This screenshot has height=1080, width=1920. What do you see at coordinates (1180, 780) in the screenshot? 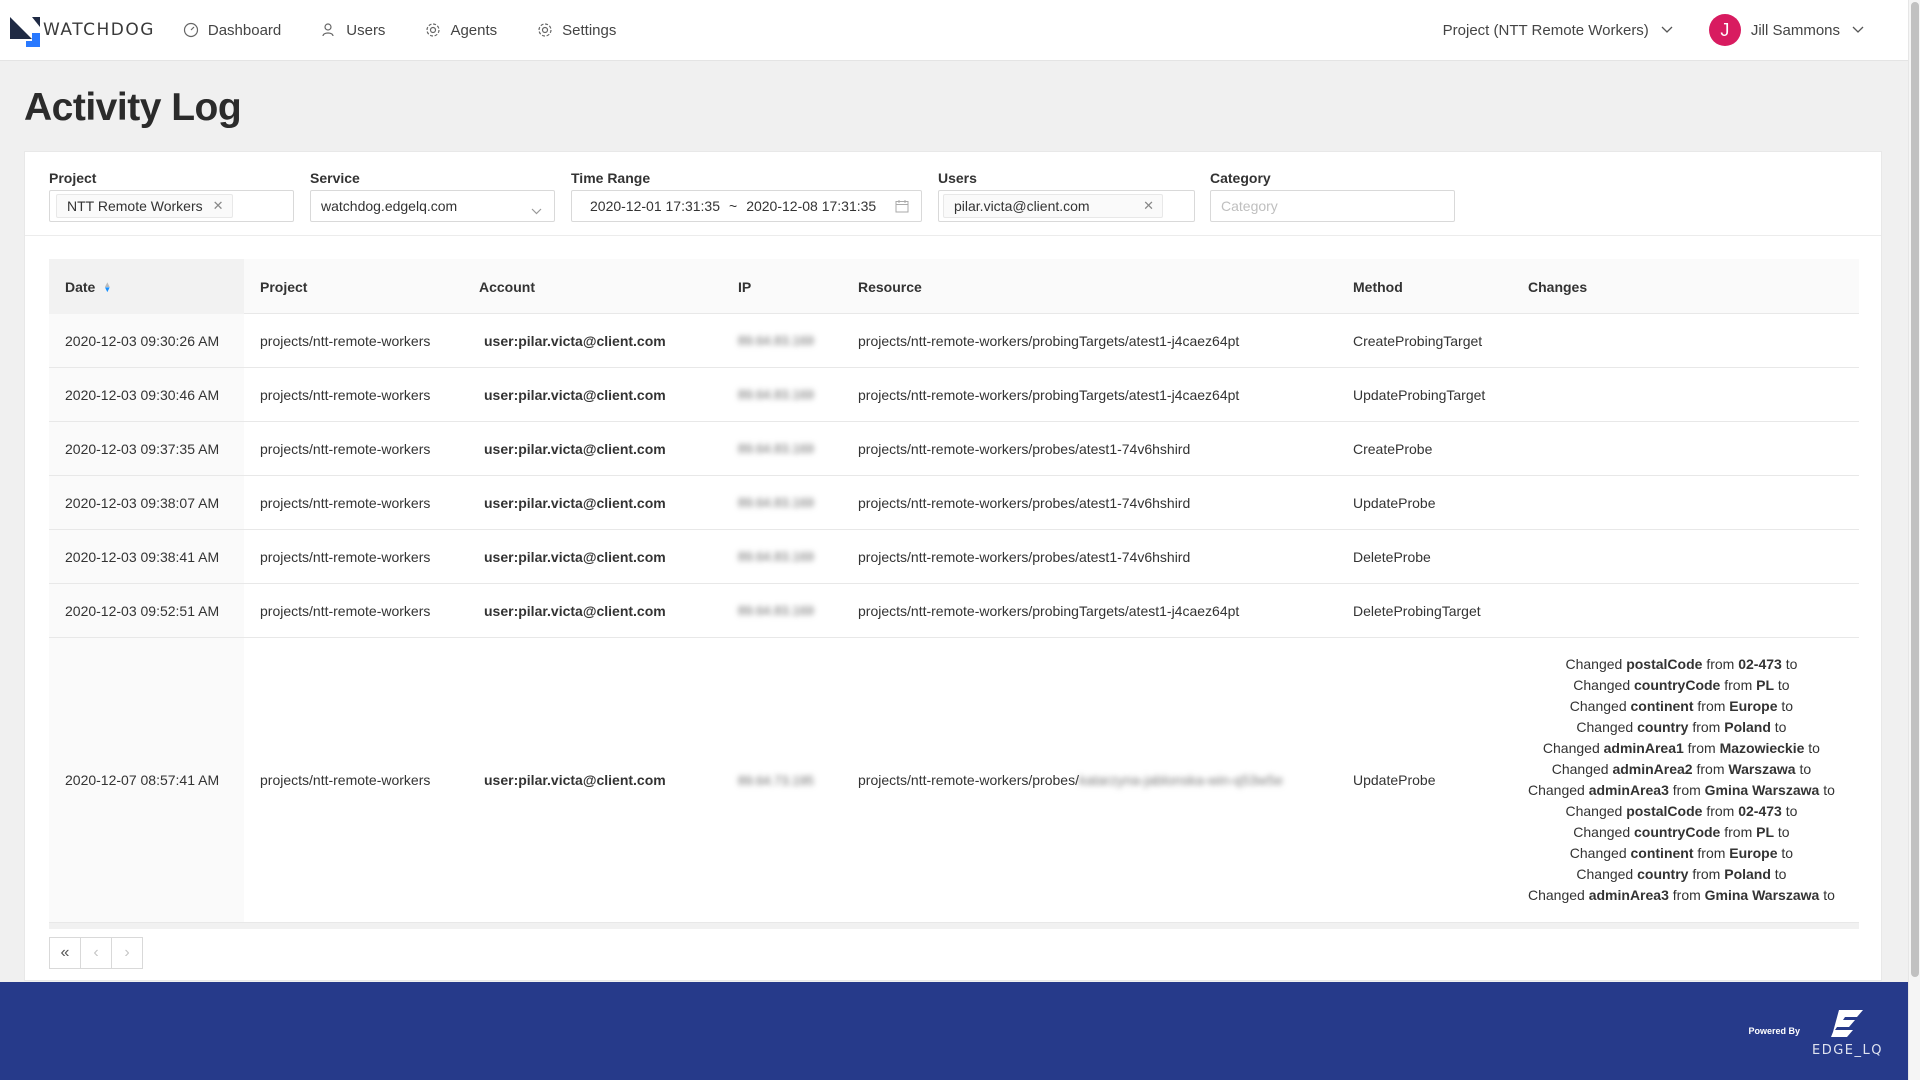
I see `row-resource-blurred: katarzyna-jablonska-win-q53w5e` at bounding box center [1180, 780].